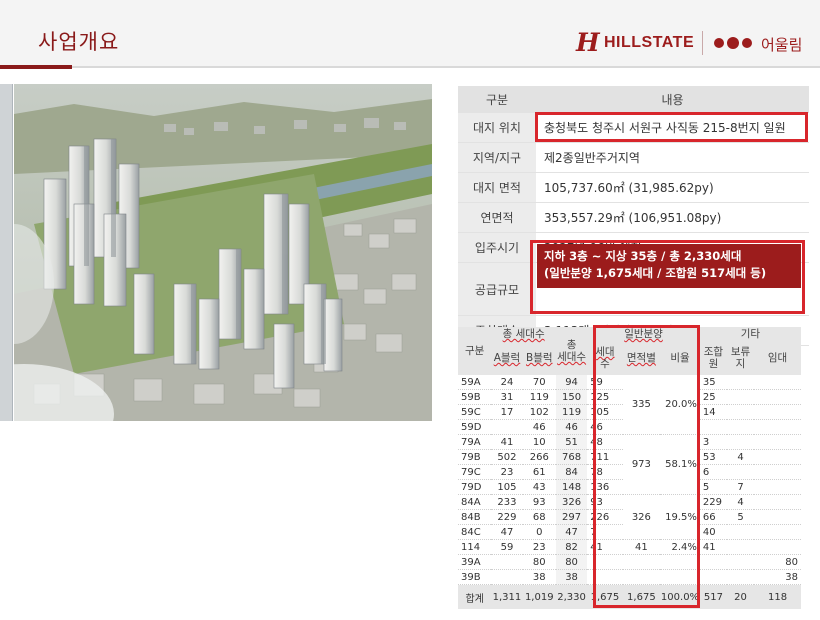 The width and height of the screenshot is (820, 620). What do you see at coordinates (713, 397) in the screenshot?
I see `cell-union: 25` at bounding box center [713, 397].